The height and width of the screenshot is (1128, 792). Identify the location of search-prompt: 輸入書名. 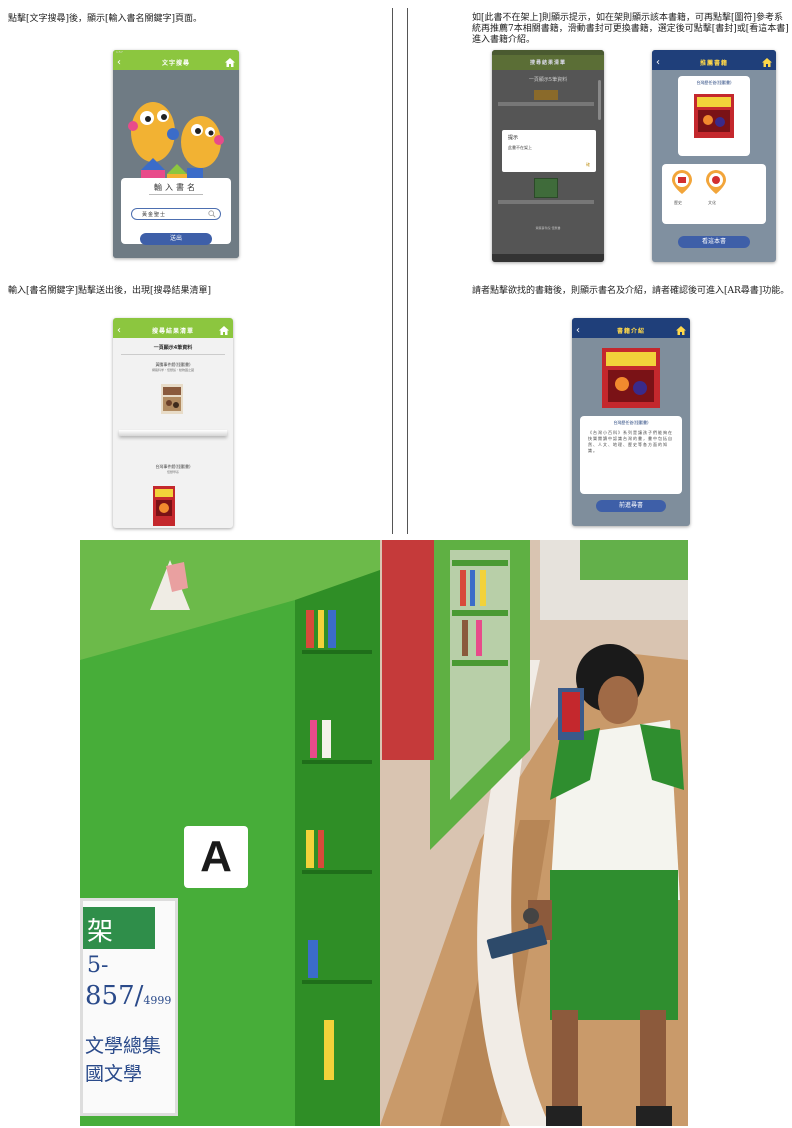
(176, 187).